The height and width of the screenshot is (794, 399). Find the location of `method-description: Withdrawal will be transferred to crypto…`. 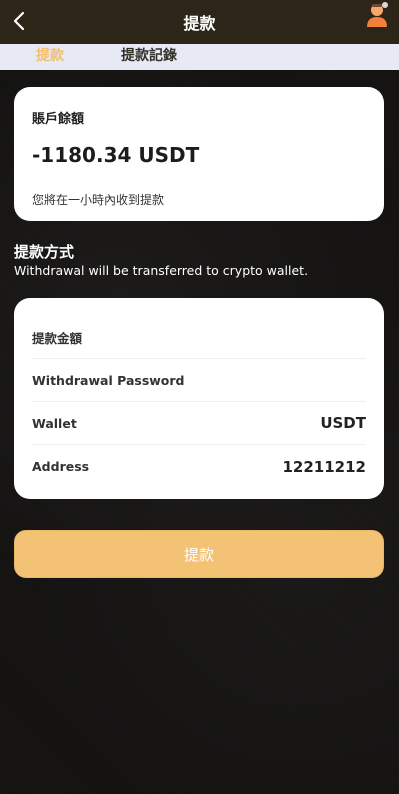

method-description: Withdrawal will be transferred to crypto… is located at coordinates (161, 270).